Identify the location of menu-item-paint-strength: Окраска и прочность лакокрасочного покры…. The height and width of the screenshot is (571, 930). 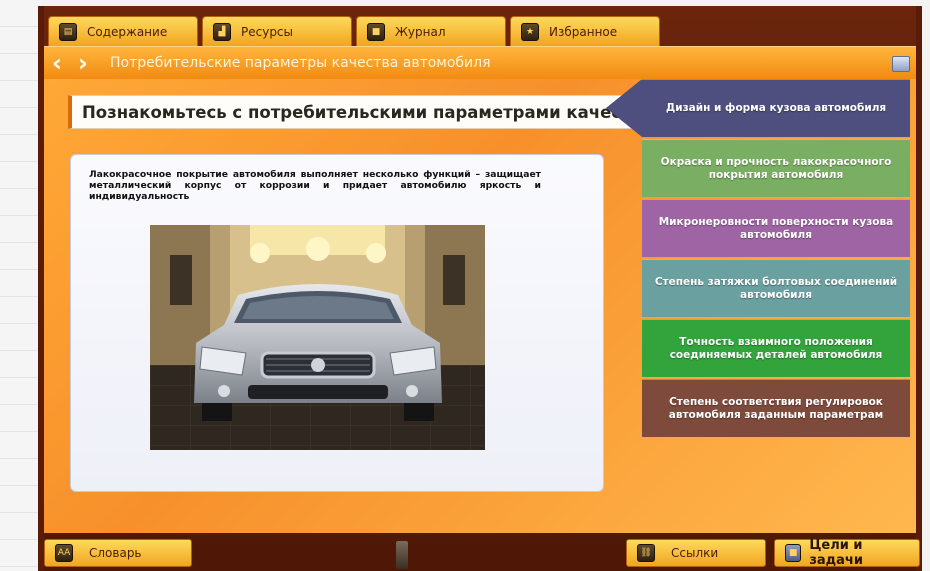
(776, 168).